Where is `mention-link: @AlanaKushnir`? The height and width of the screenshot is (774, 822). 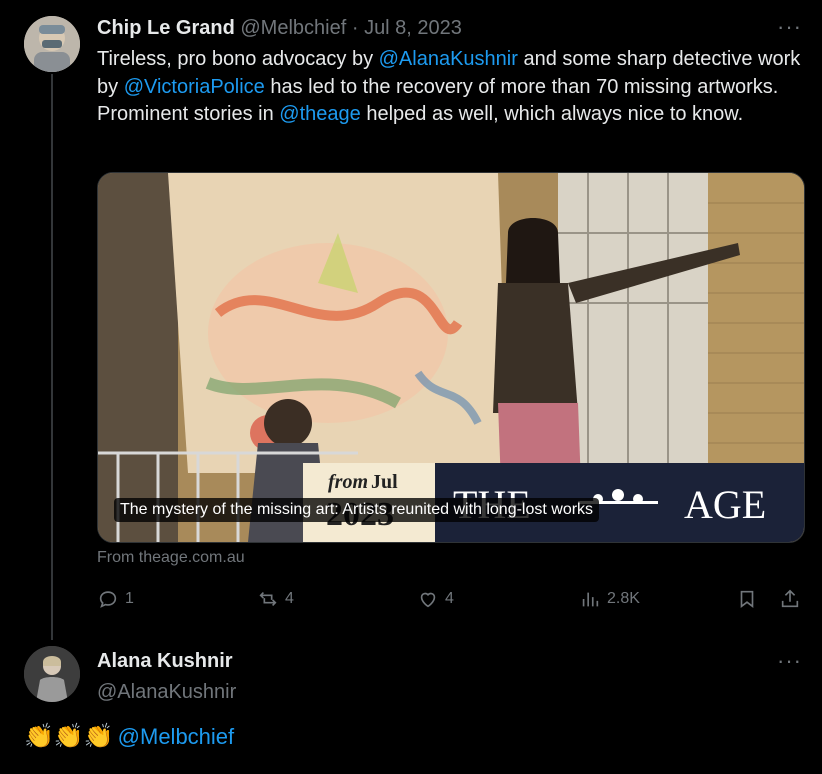 mention-link: @AlanaKushnir is located at coordinates (448, 59).